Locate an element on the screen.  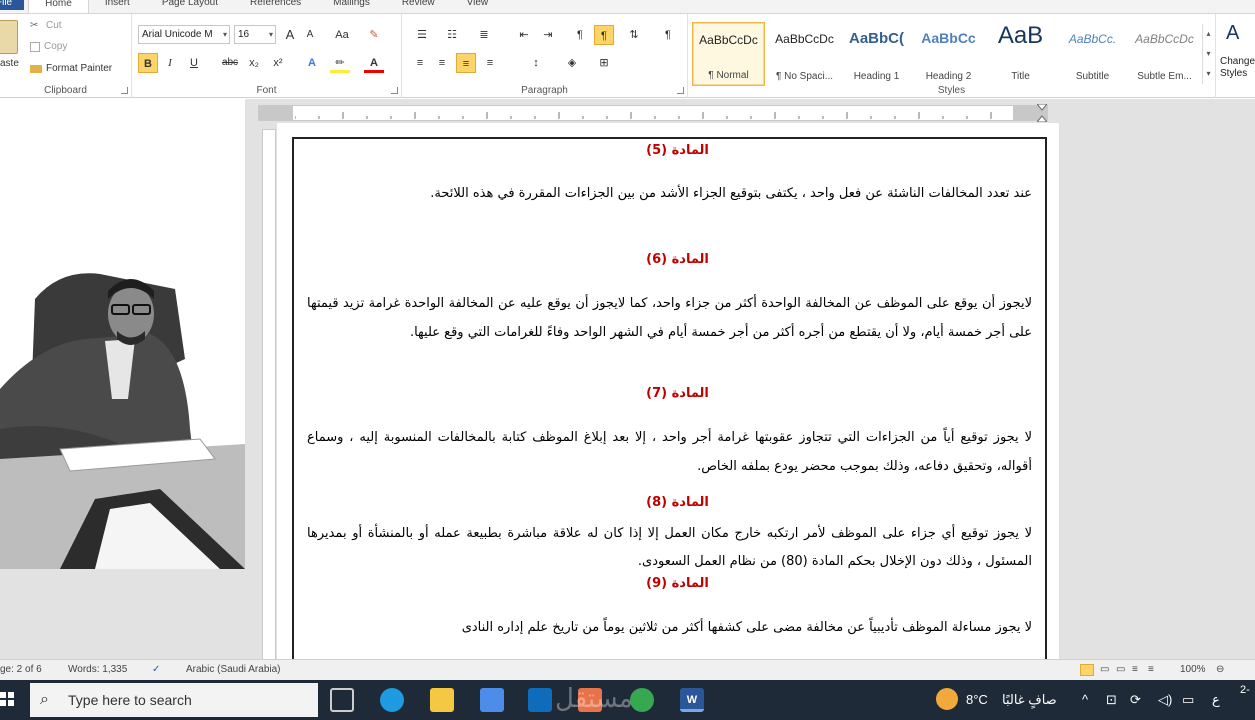
paintbrush-icon is located at coordinates (36, 68).